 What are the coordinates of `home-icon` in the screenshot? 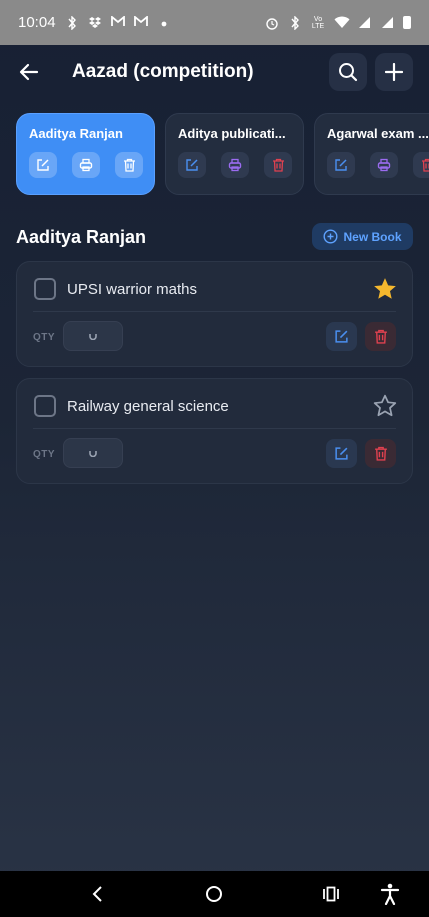 It's located at (214, 894).